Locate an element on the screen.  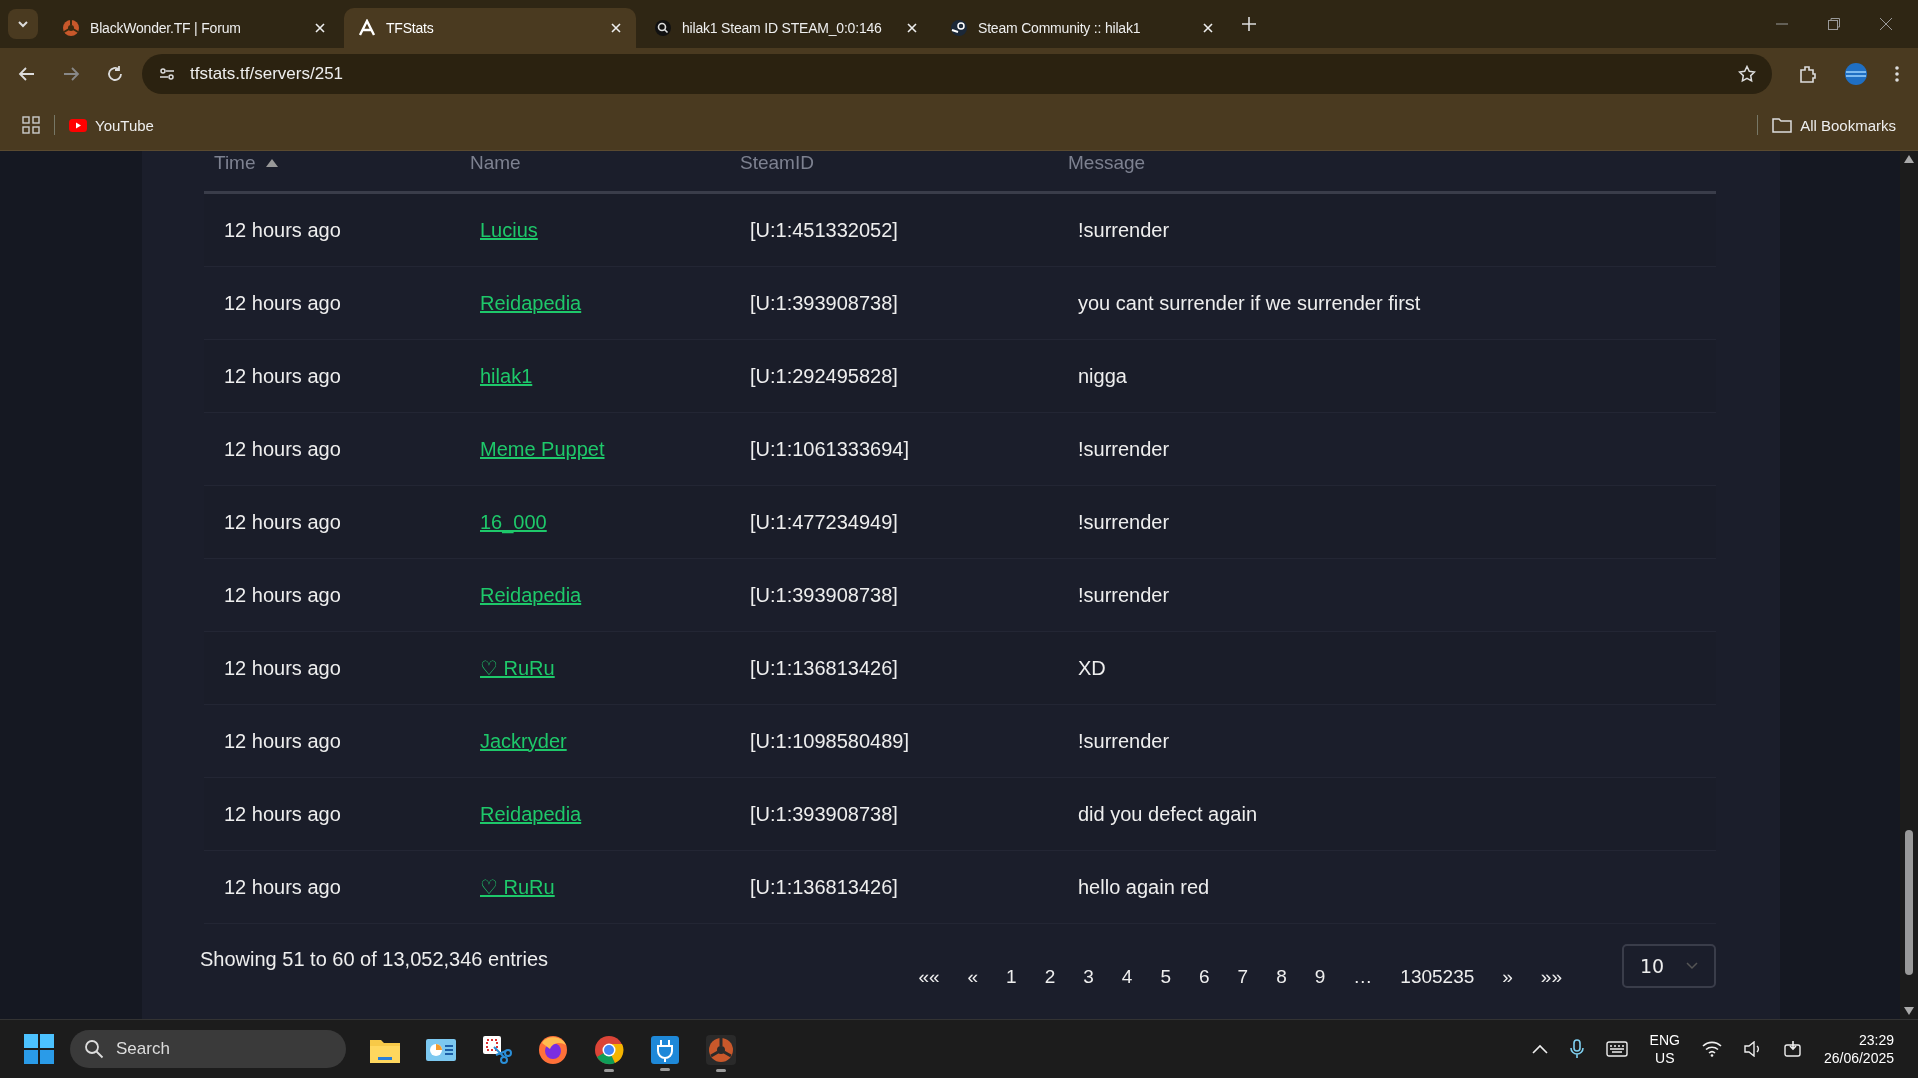
page-link: 8 is located at coordinates (1281, 977).